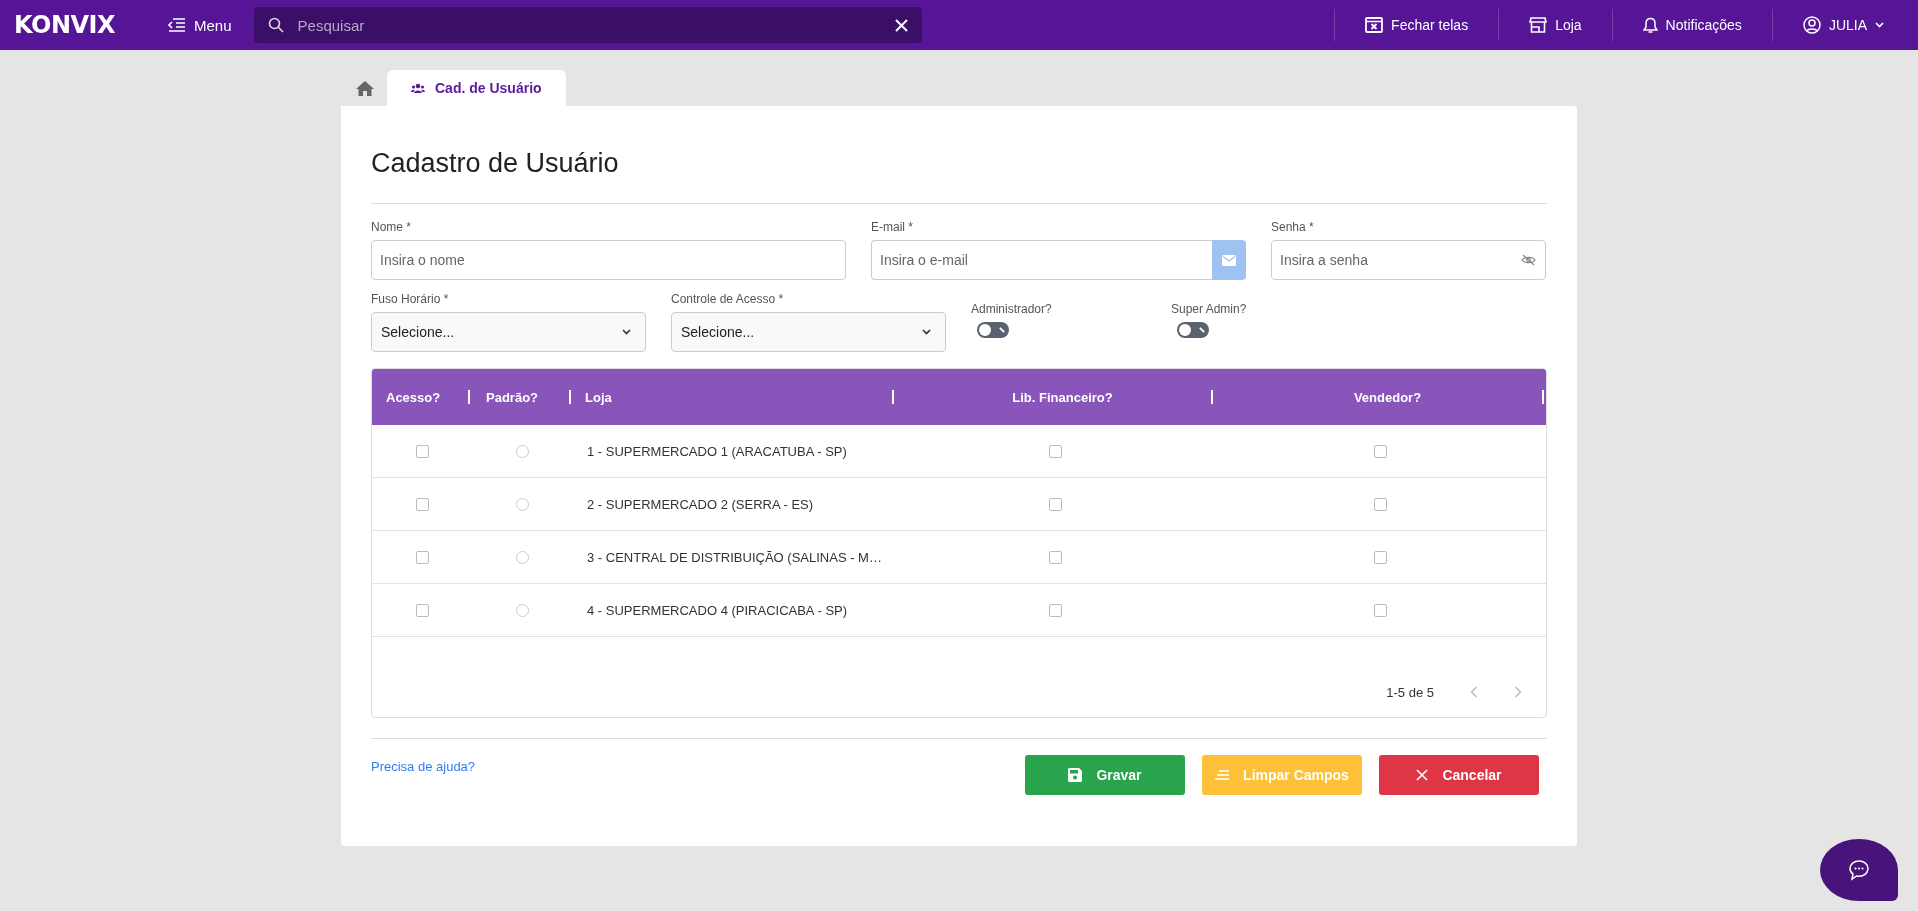 The width and height of the screenshot is (1918, 911). What do you see at coordinates (608, 260) in the screenshot?
I see `text-field: Insira o nome` at bounding box center [608, 260].